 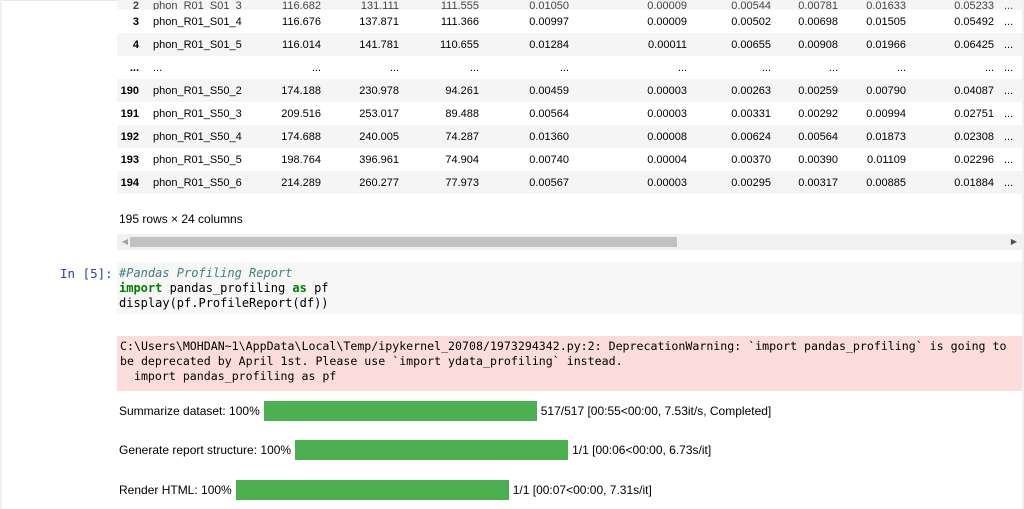 What do you see at coordinates (297, 90) in the screenshot?
I see `table-cell: 174.188` at bounding box center [297, 90].